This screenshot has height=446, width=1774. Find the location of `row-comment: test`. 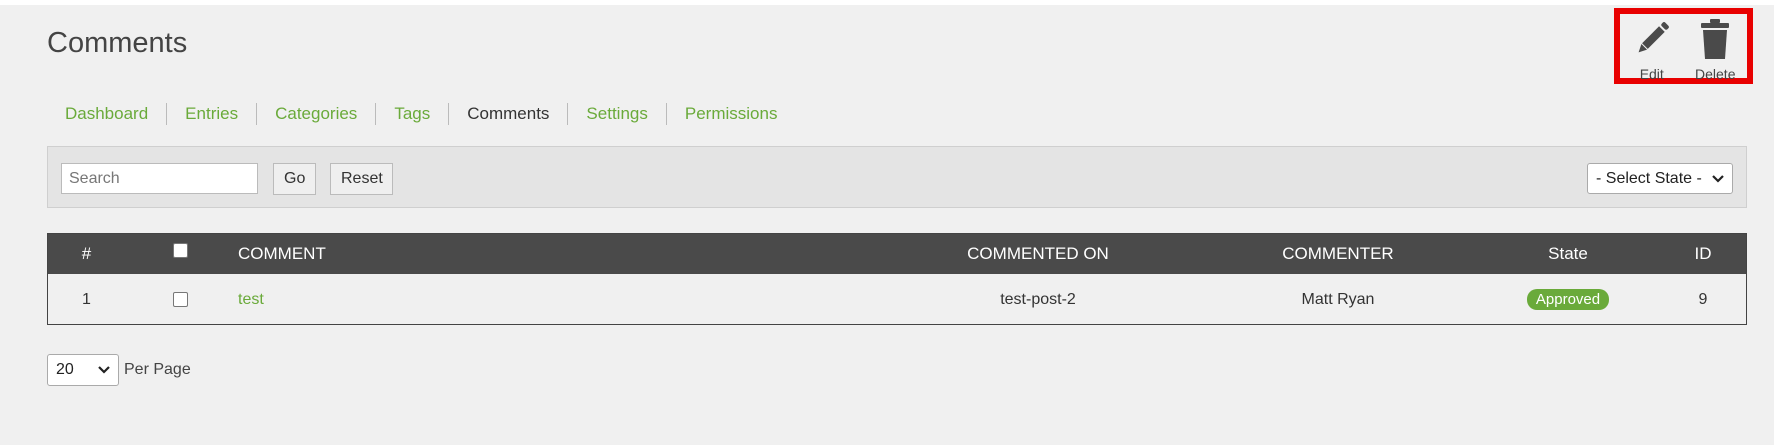

row-comment: test is located at coordinates (488, 299).